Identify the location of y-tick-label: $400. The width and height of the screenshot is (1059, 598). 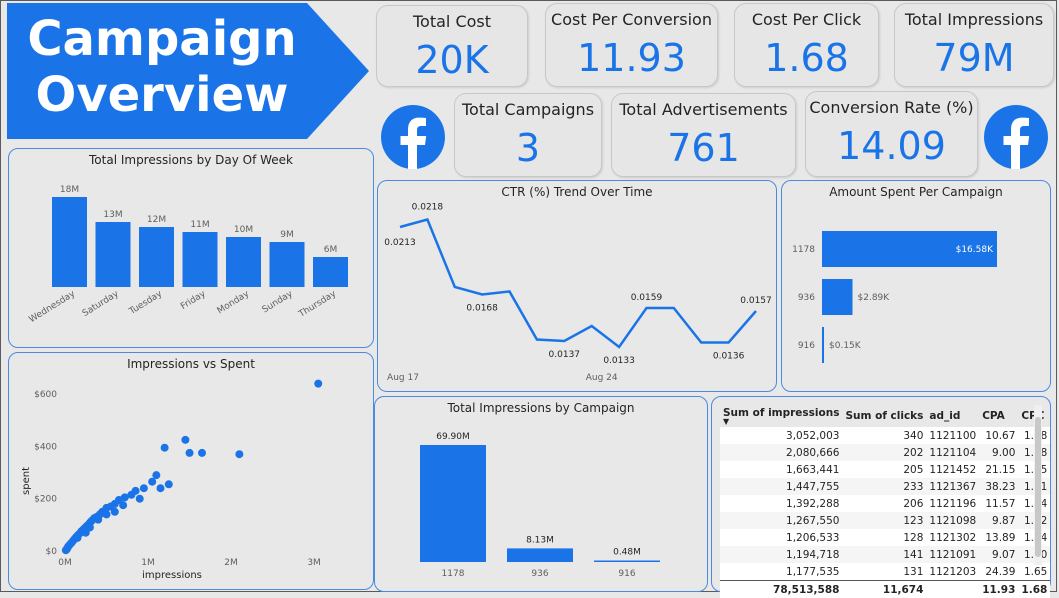
(45, 447).